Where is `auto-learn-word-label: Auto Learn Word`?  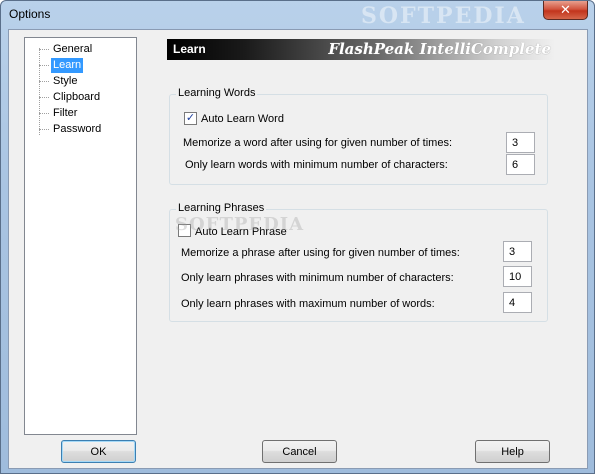 auto-learn-word-label: Auto Learn Word is located at coordinates (242, 119).